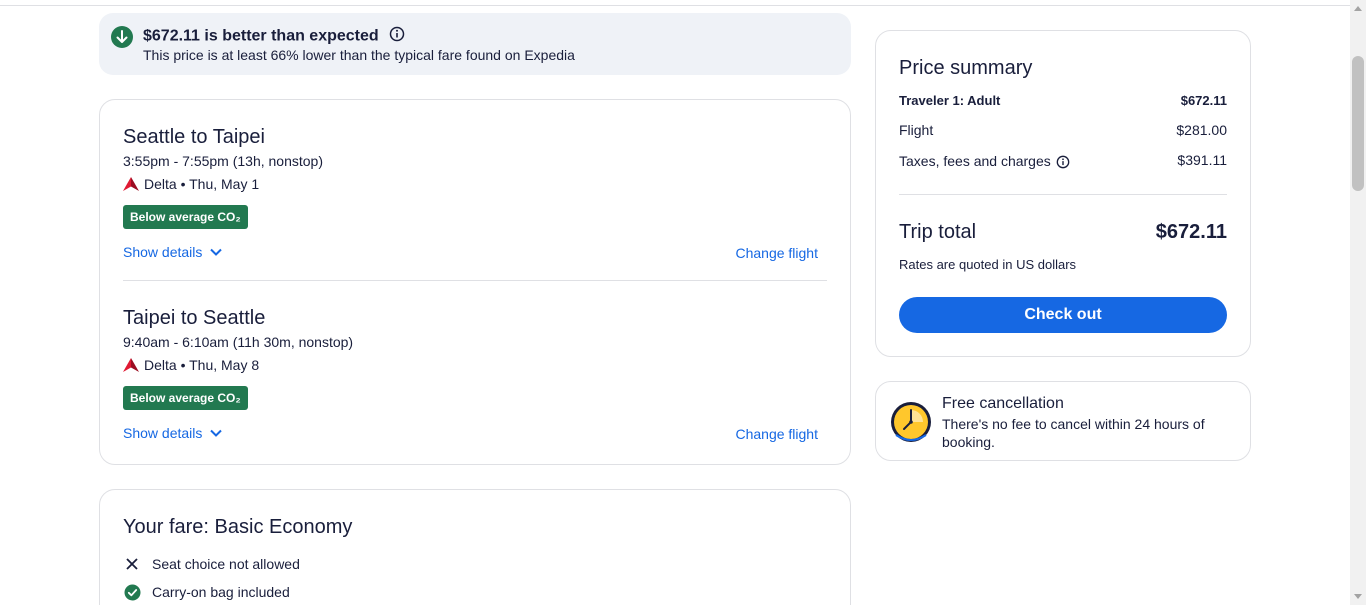 This screenshot has height=605, width=1366. I want to click on flight-price-row: Flight $281.00, so click(1063, 130).